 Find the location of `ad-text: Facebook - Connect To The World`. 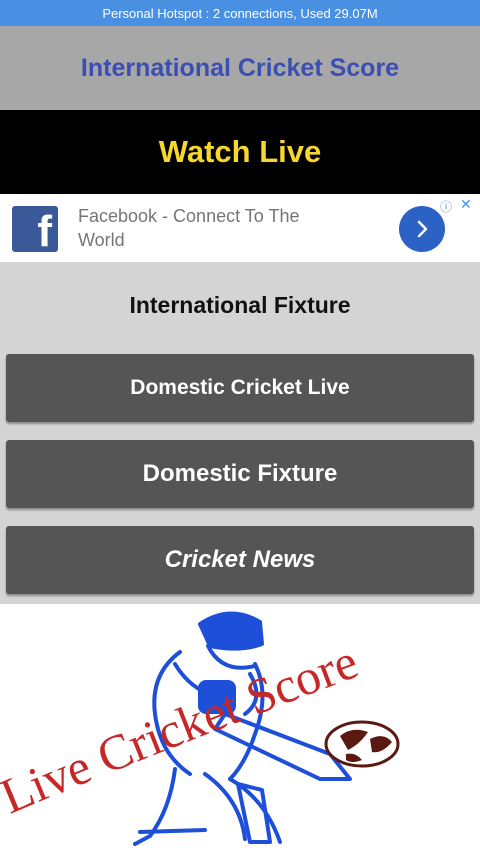

ad-text: Facebook - Connect To The World is located at coordinates (189, 228).